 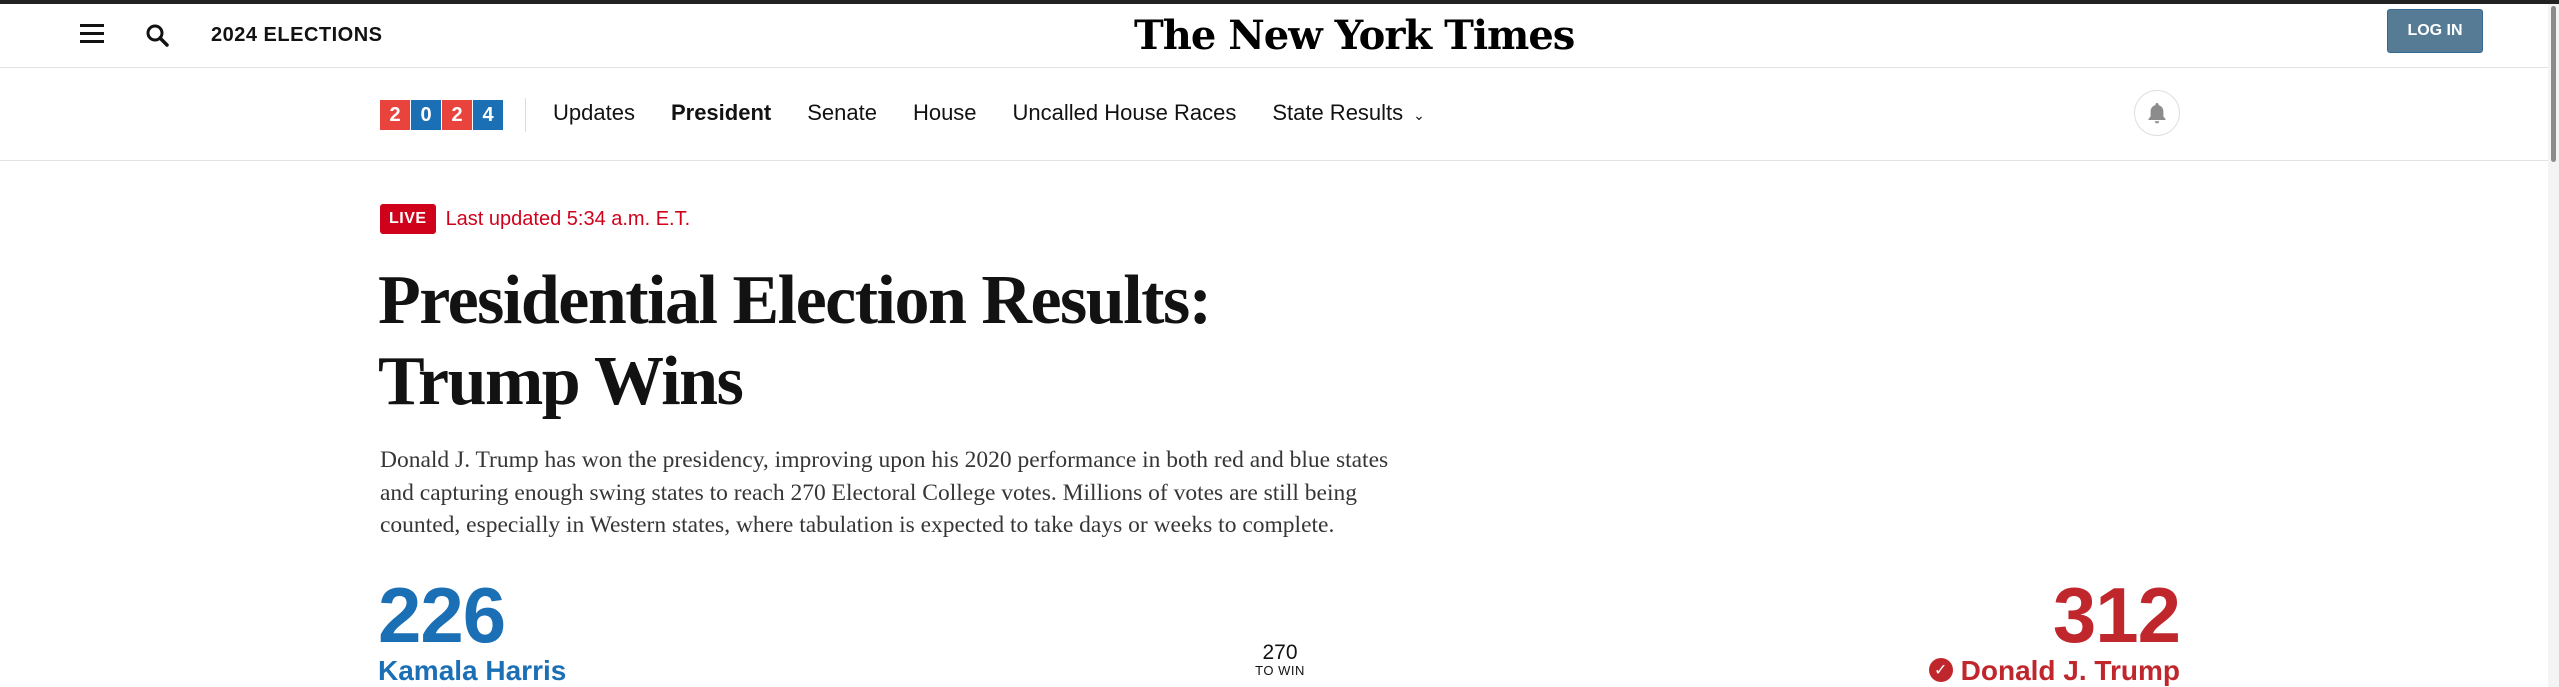 What do you see at coordinates (2070, 670) in the screenshot?
I see `trump-name: Donald J. Trump` at bounding box center [2070, 670].